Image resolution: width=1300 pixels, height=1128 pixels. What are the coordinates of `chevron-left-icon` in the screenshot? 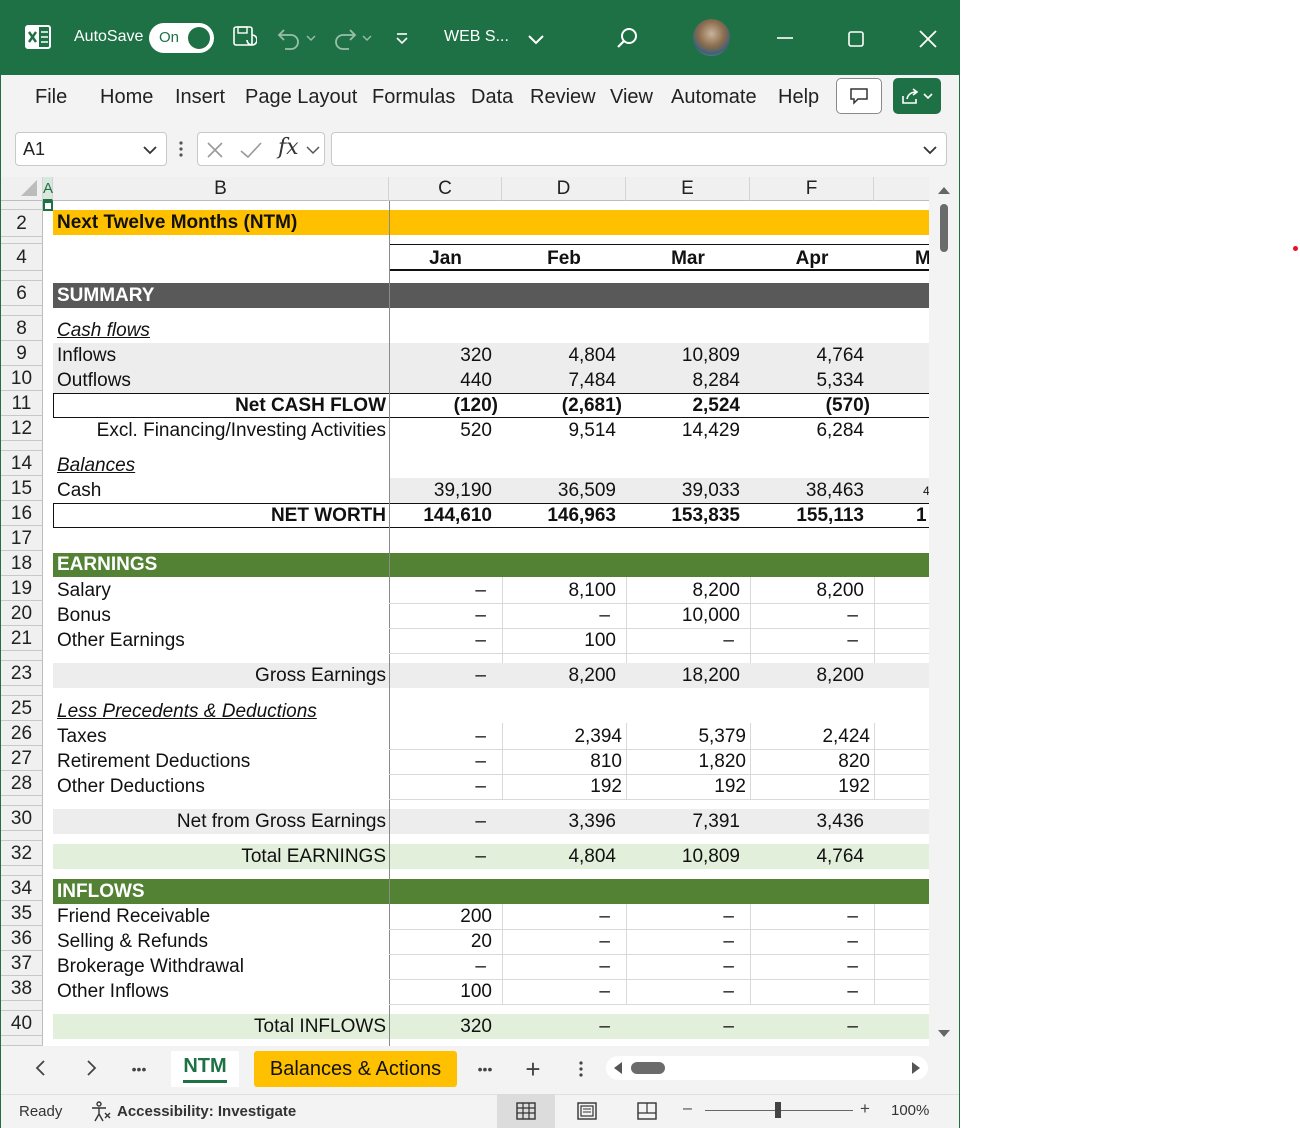 It's located at (42, 1069).